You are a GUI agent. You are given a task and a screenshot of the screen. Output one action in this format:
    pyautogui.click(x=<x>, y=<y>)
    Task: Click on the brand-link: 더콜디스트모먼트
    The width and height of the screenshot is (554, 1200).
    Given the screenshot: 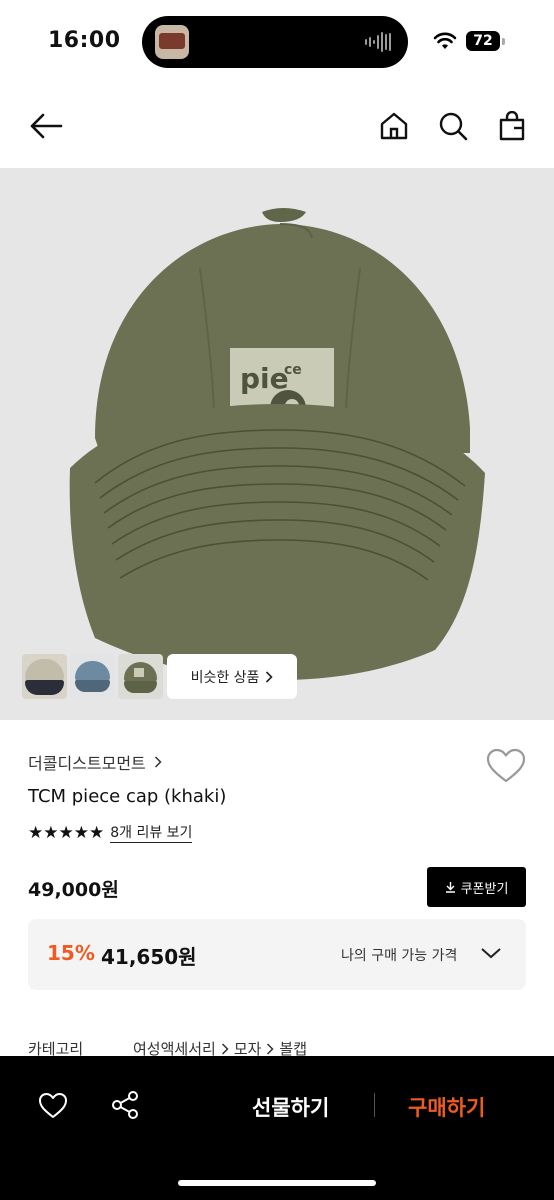 What is the action you would take?
    pyautogui.click(x=95, y=762)
    